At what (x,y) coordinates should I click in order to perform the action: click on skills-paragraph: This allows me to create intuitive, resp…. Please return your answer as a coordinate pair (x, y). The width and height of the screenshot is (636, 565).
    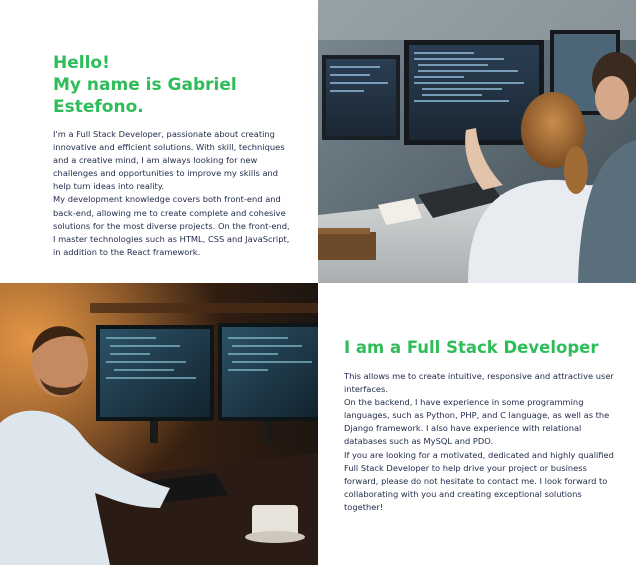
    Looking at the image, I should click on (479, 383).